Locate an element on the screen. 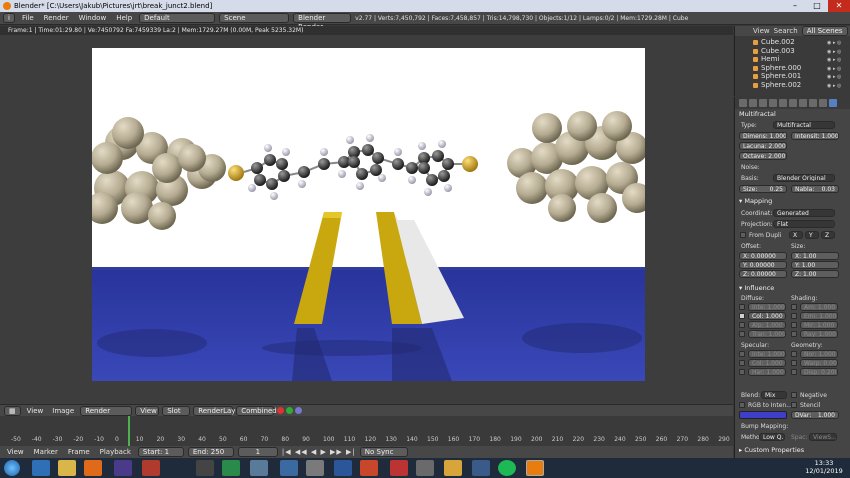 This screenshot has width=850, height=478. shading-ray-checkbox is located at coordinates (794, 334).